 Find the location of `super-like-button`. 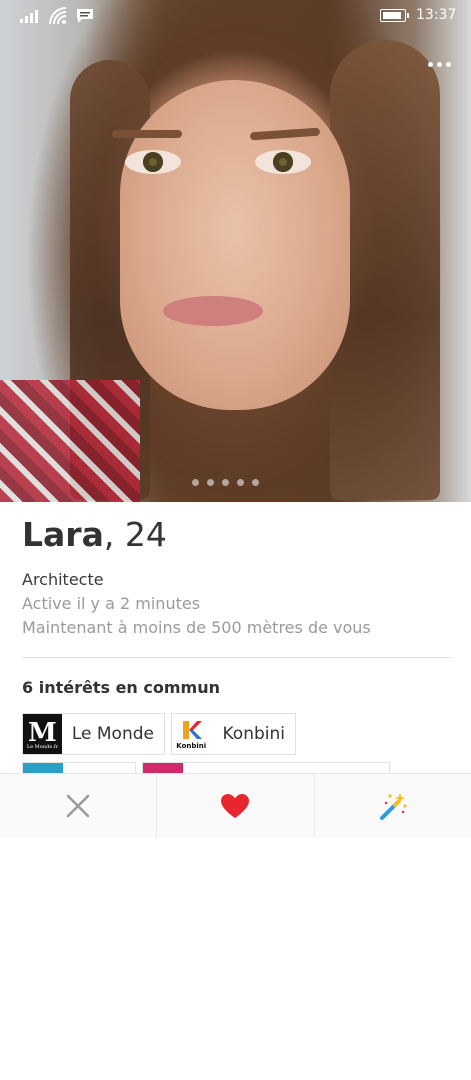

super-like-button is located at coordinates (393, 806).